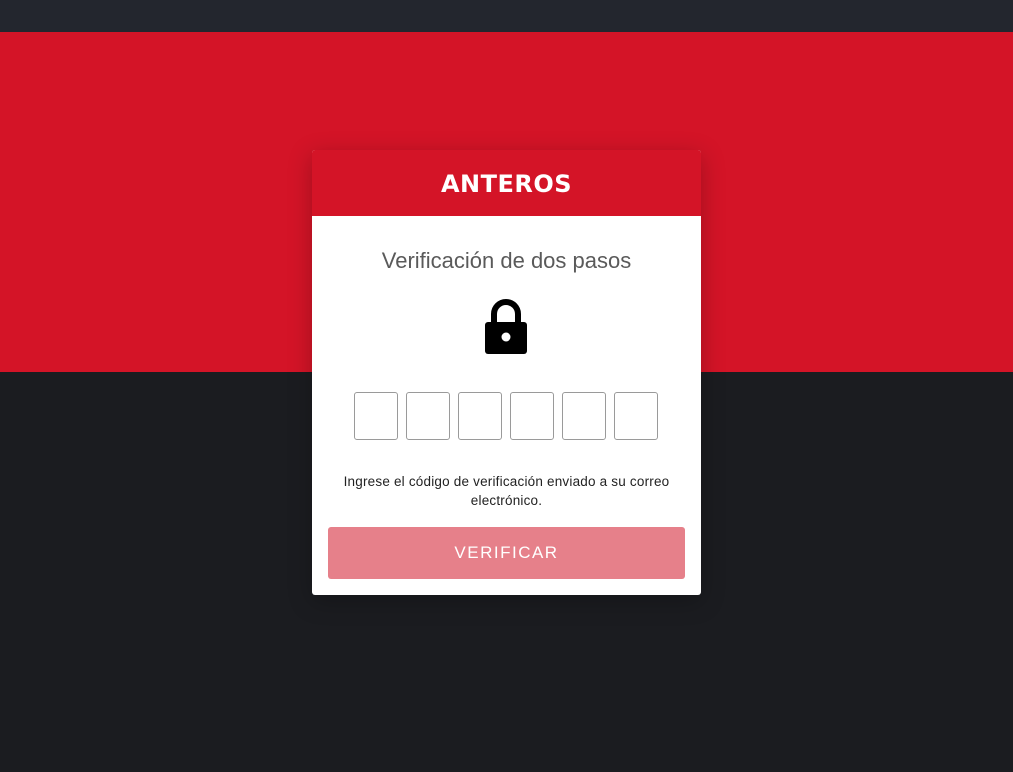 Image resolution: width=1013 pixels, height=772 pixels. Describe the element at coordinates (506, 16) in the screenshot. I see `top-bar` at that location.